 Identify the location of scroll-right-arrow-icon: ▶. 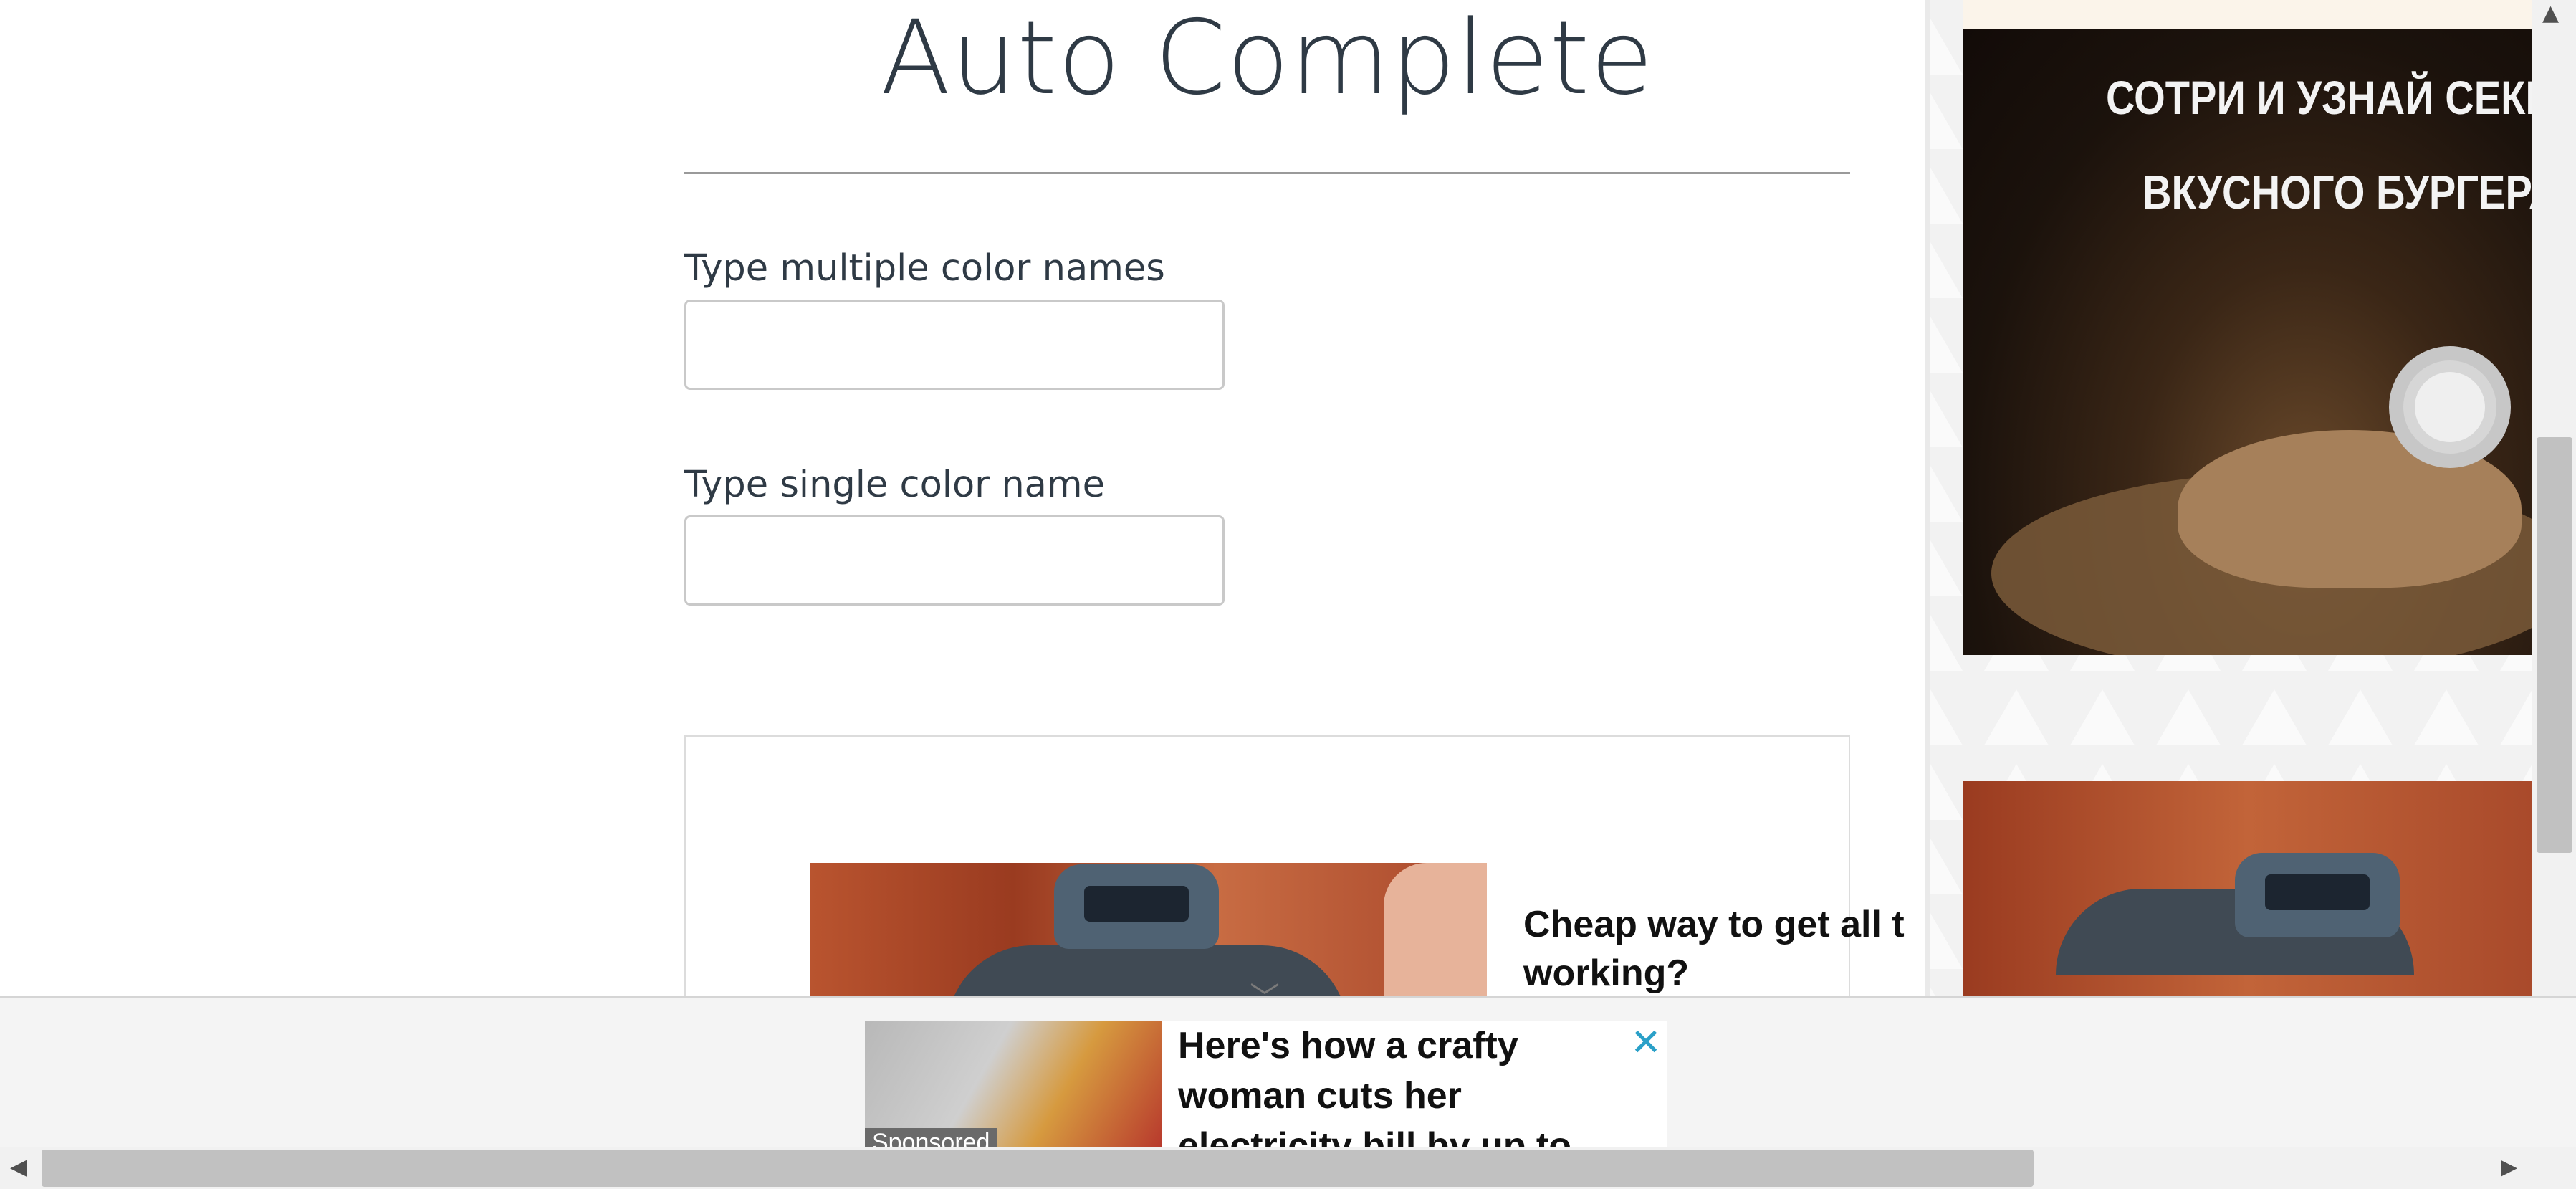
(2509, 1167).